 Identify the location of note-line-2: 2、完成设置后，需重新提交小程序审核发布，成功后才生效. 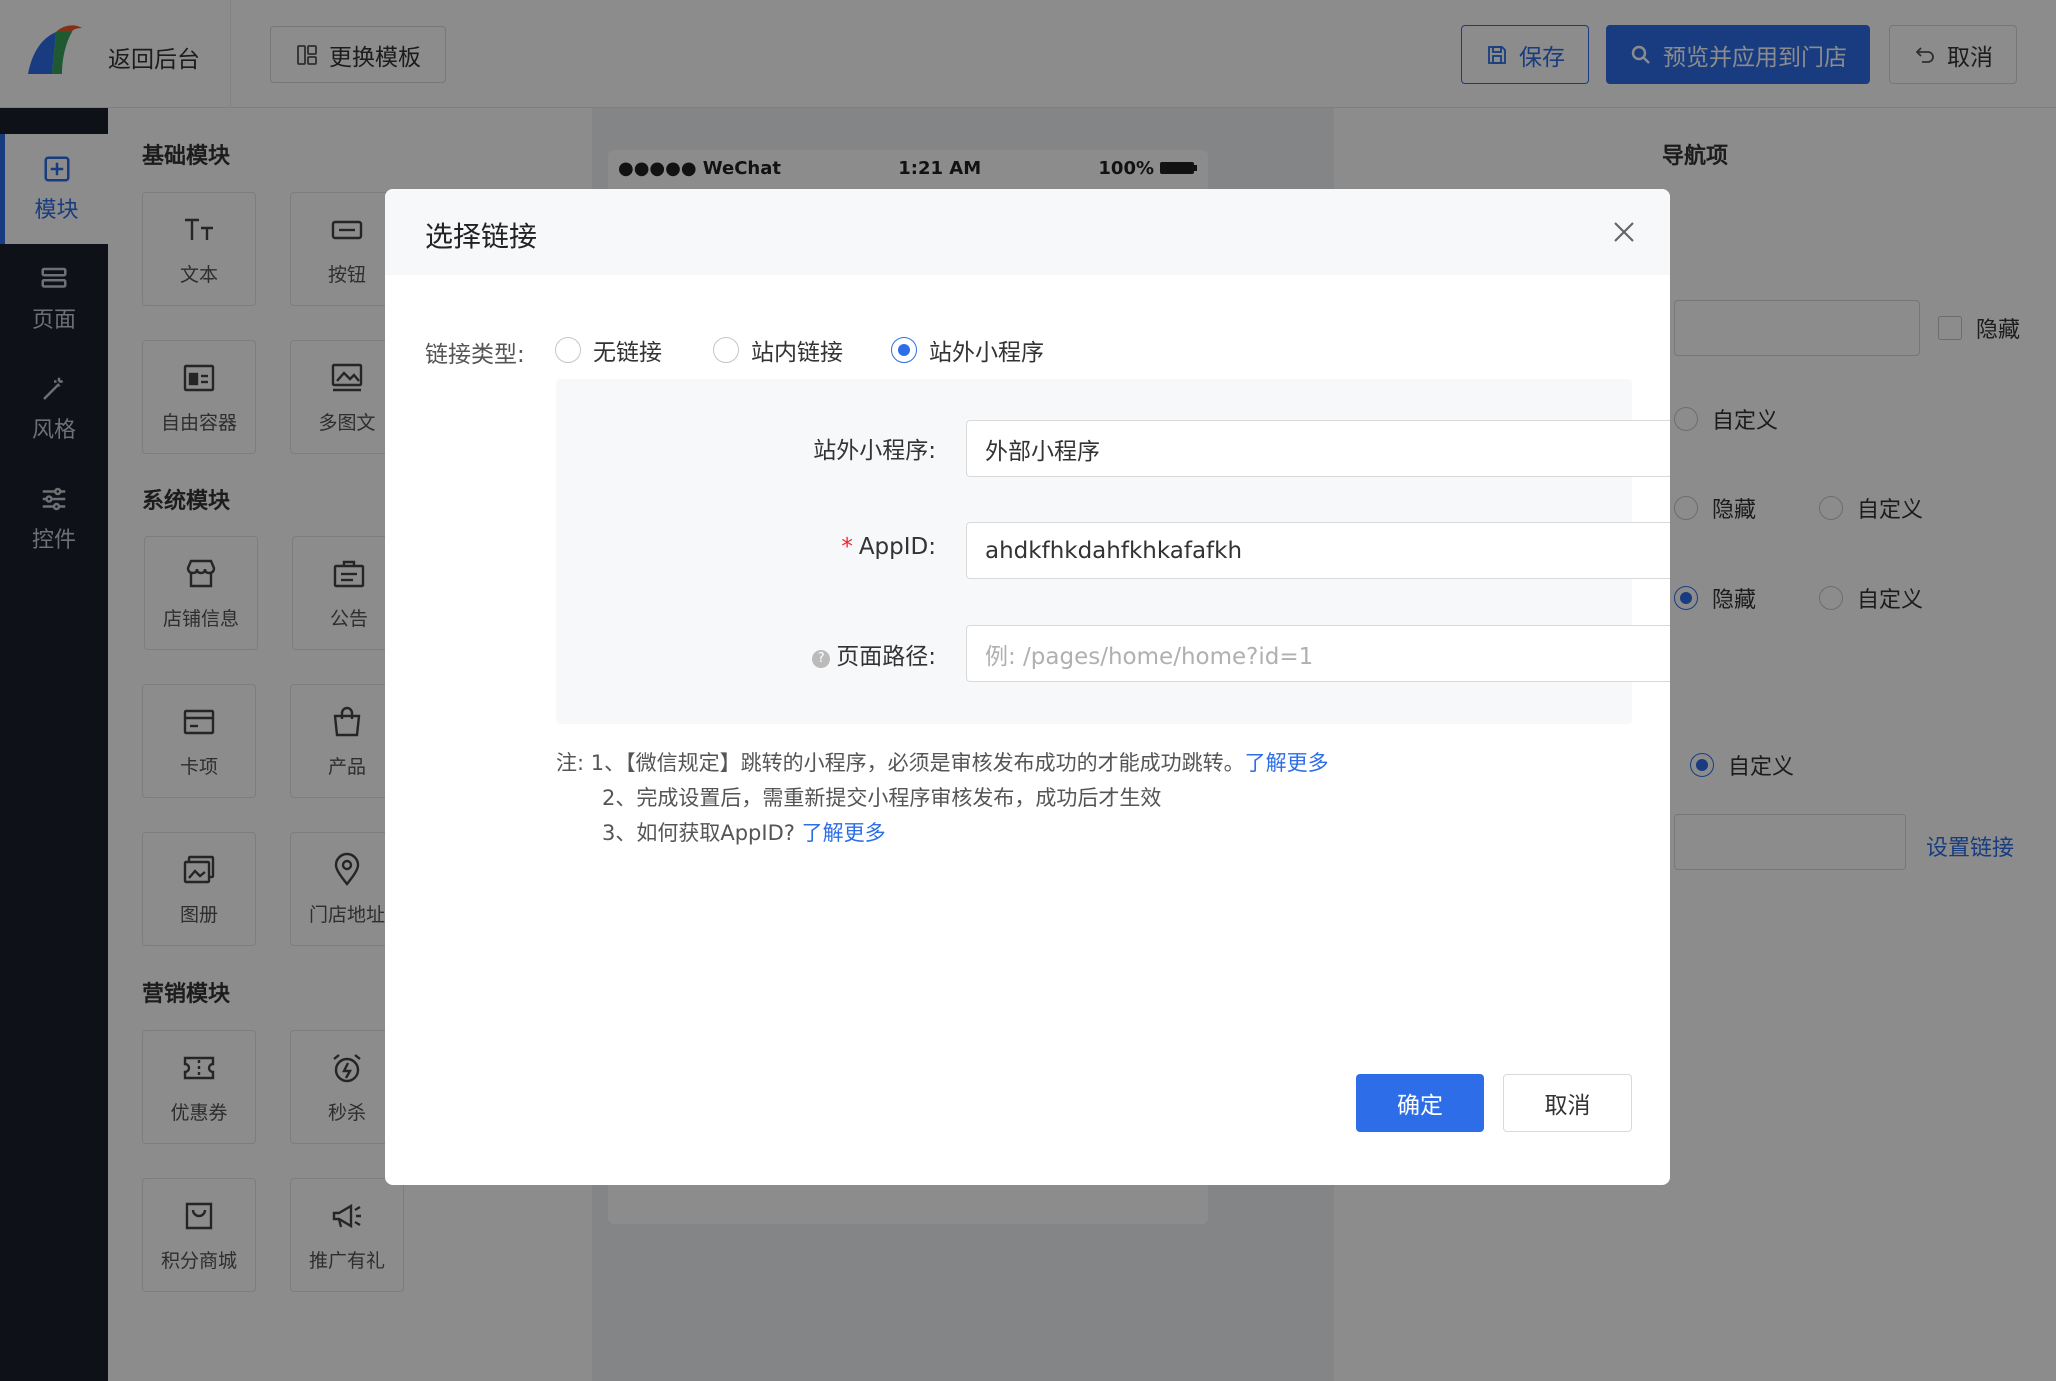
(881, 798).